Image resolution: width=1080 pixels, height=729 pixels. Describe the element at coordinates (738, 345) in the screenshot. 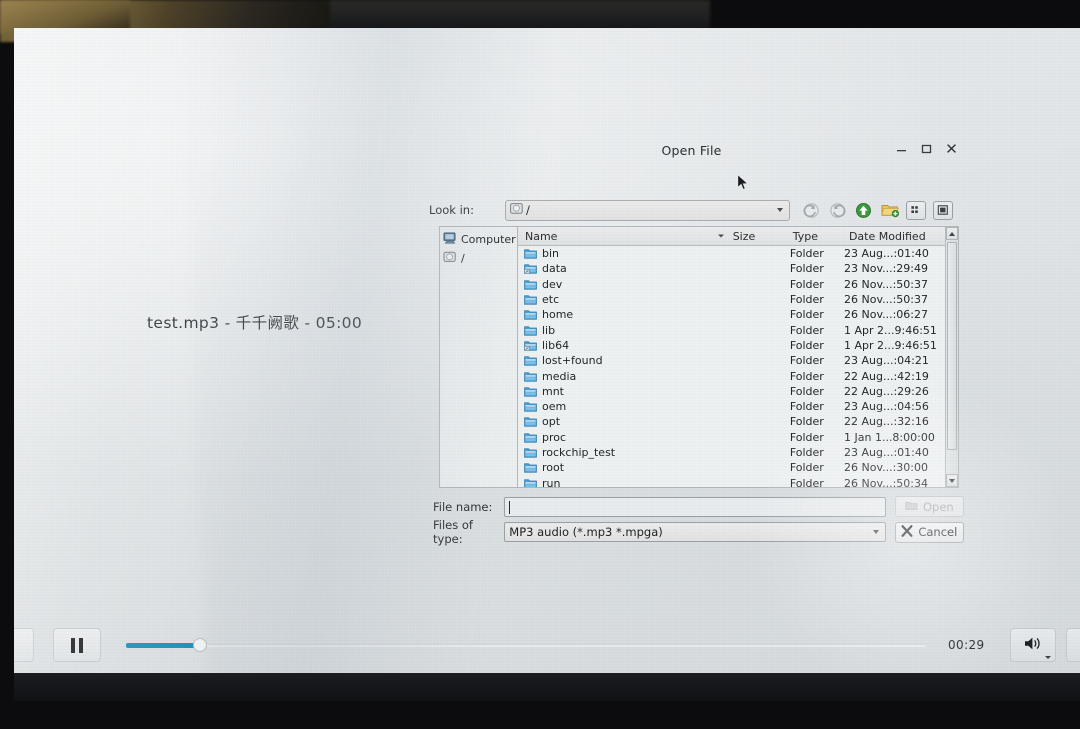

I see `file-list-row: lib64 Folder 1 Apr 2...9:46:51` at that location.